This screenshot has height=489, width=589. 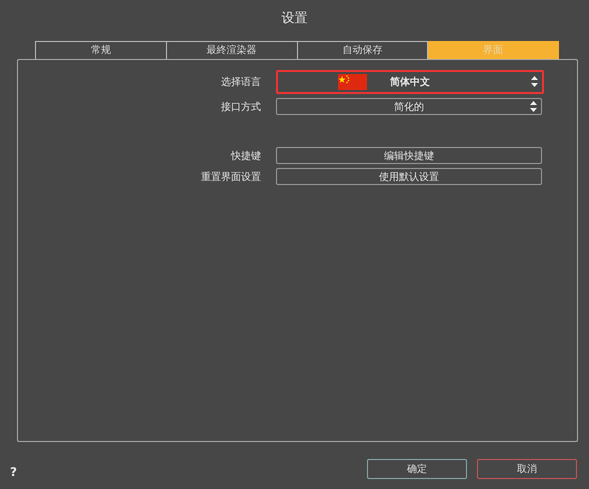 I want to click on dropdown: 简体中文, so click(x=410, y=82).